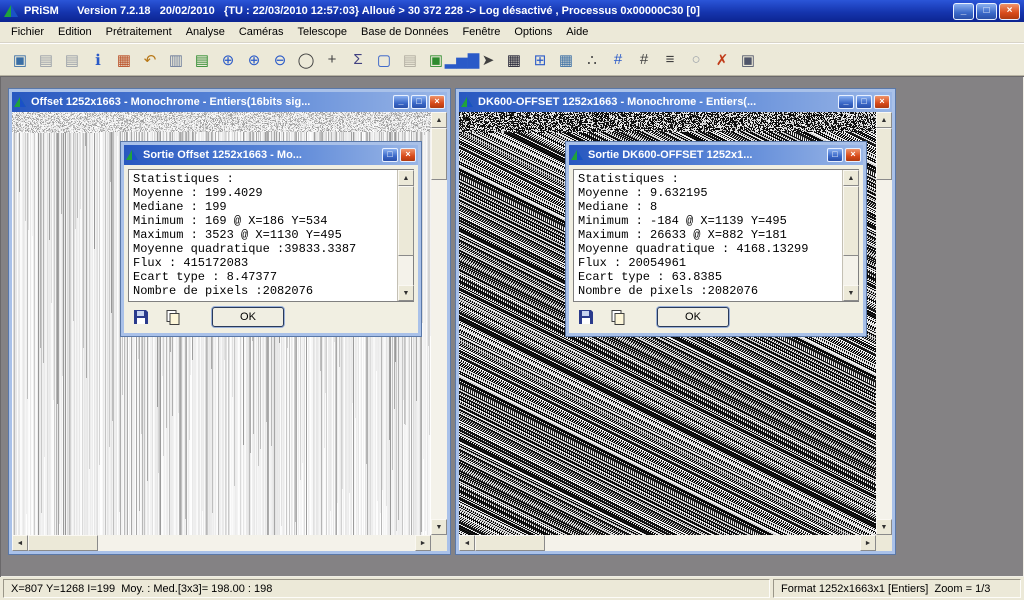 This screenshot has height=600, width=1024. What do you see at coordinates (205, 32) in the screenshot?
I see `menu-item: Analyse` at bounding box center [205, 32].